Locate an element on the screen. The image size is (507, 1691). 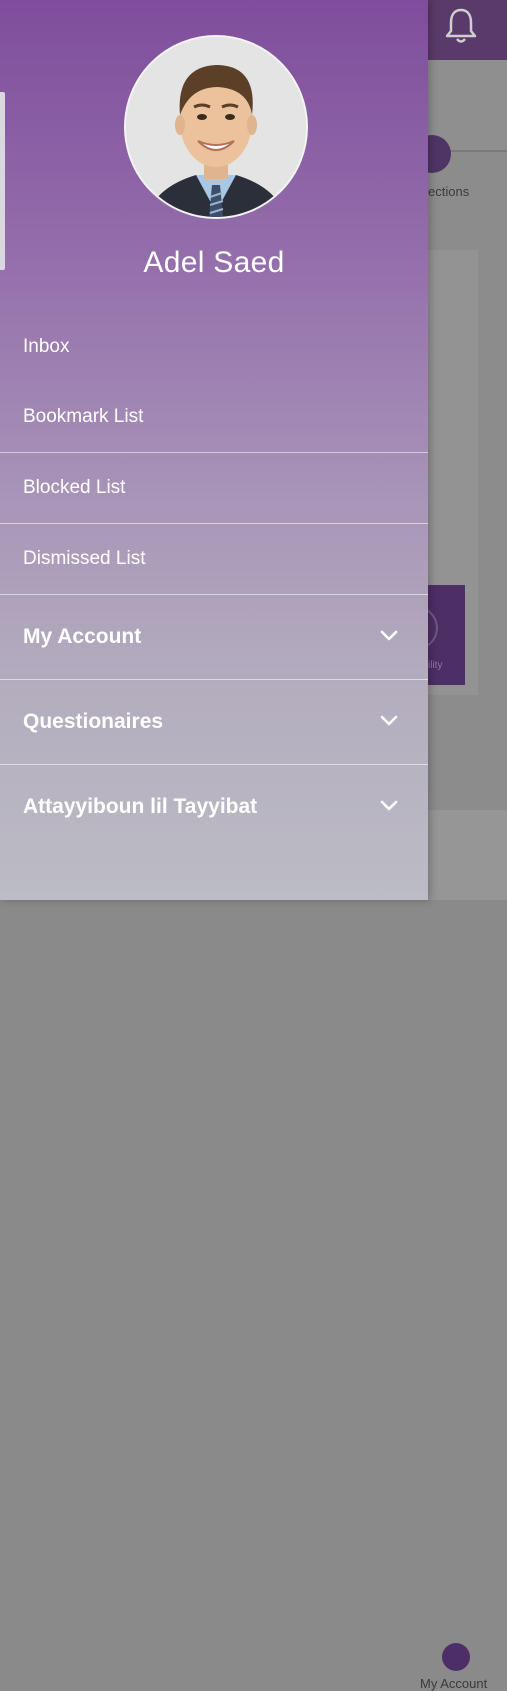
menu-item-bookmark-list: Bookmark List is located at coordinates (214, 417).